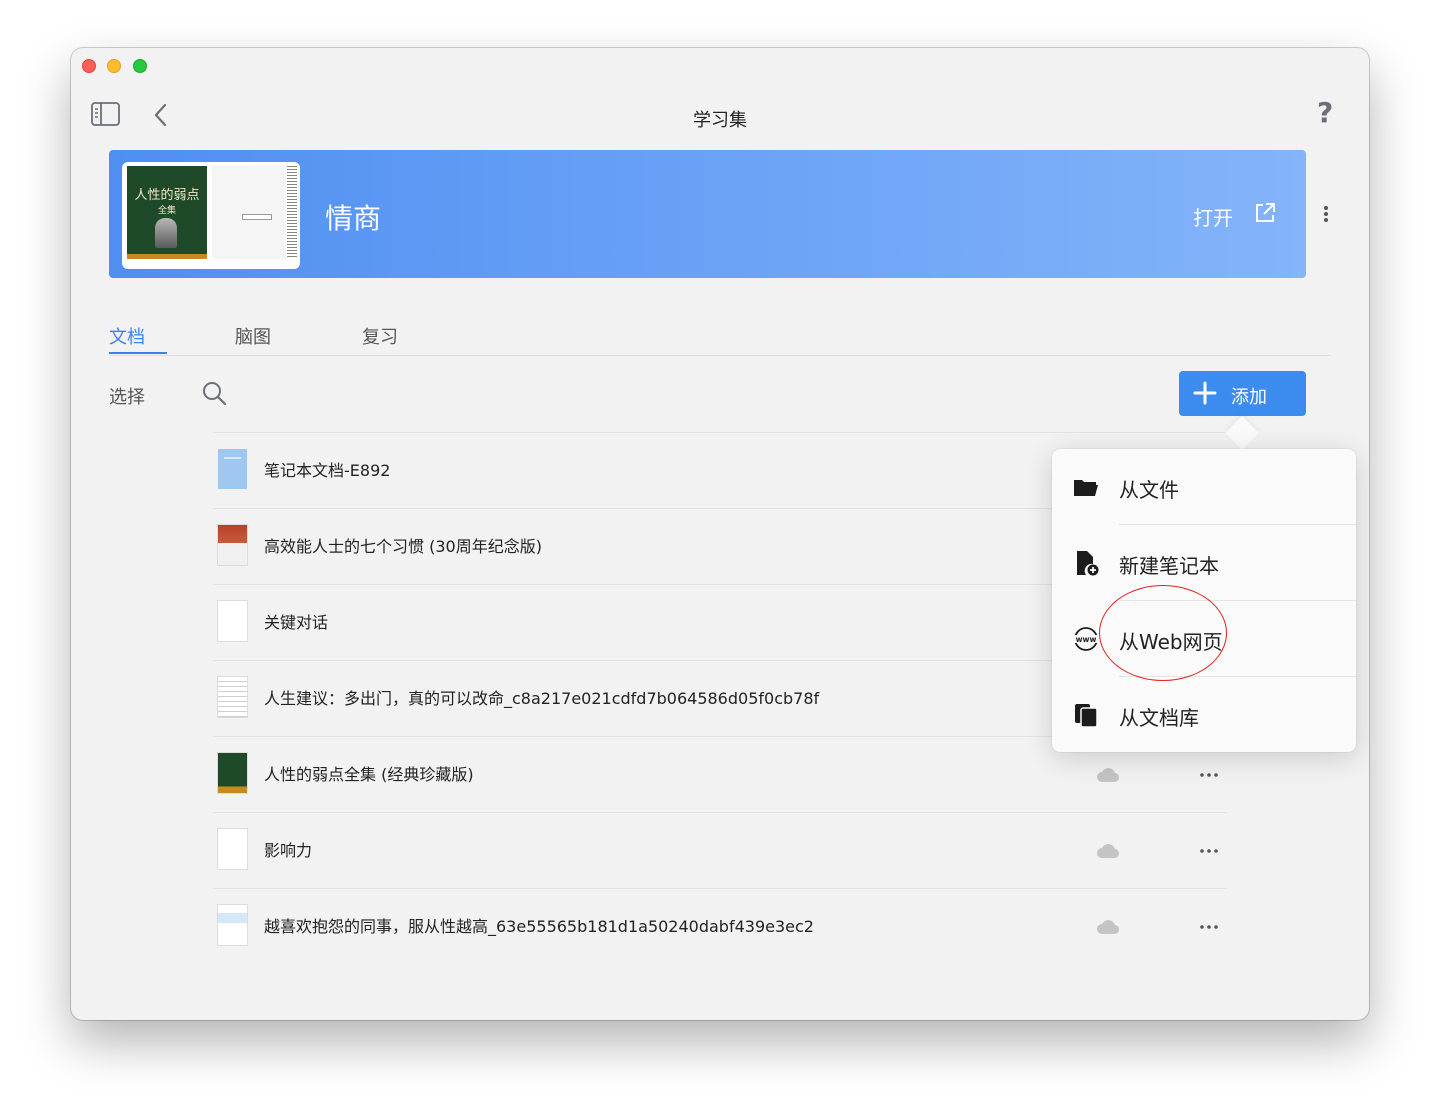 The image size is (1440, 1115). Describe the element at coordinates (707, 214) in the screenshot. I see `collection-banner: 人性的弱点 全集 情商 打开` at that location.